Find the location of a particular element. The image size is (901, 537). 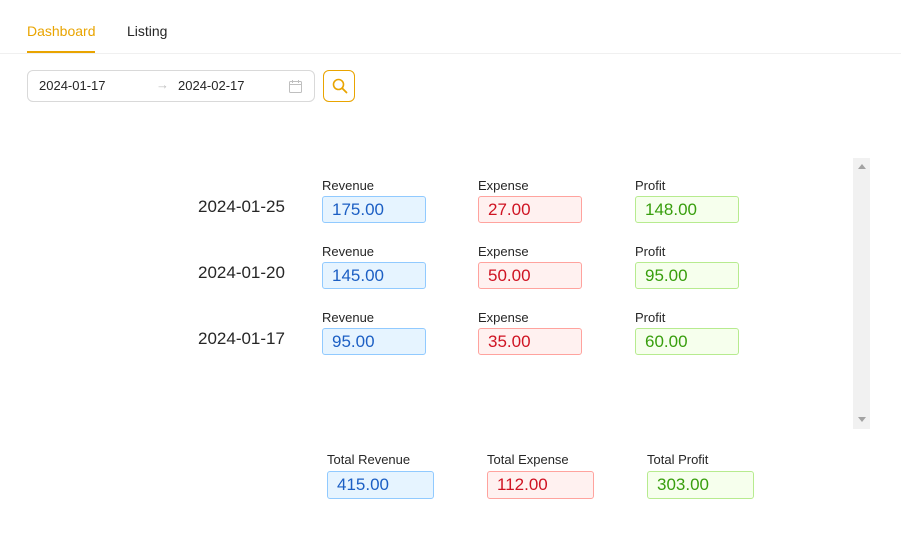

active-tab-indicator is located at coordinates (61, 52).